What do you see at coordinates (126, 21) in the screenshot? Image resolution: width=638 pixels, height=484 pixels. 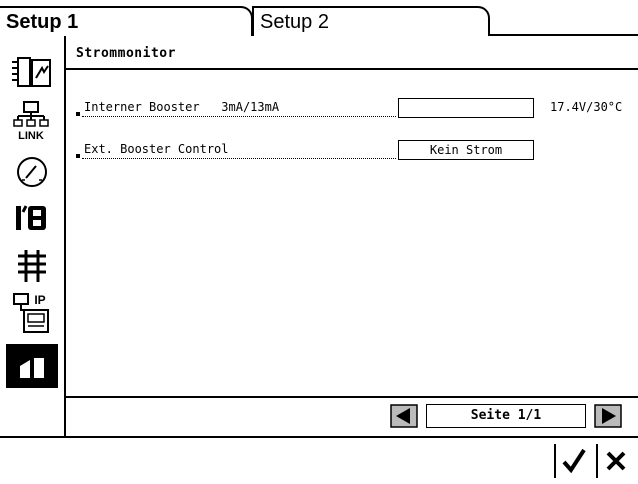 I see `tab-setup-1: Setup 1` at bounding box center [126, 21].